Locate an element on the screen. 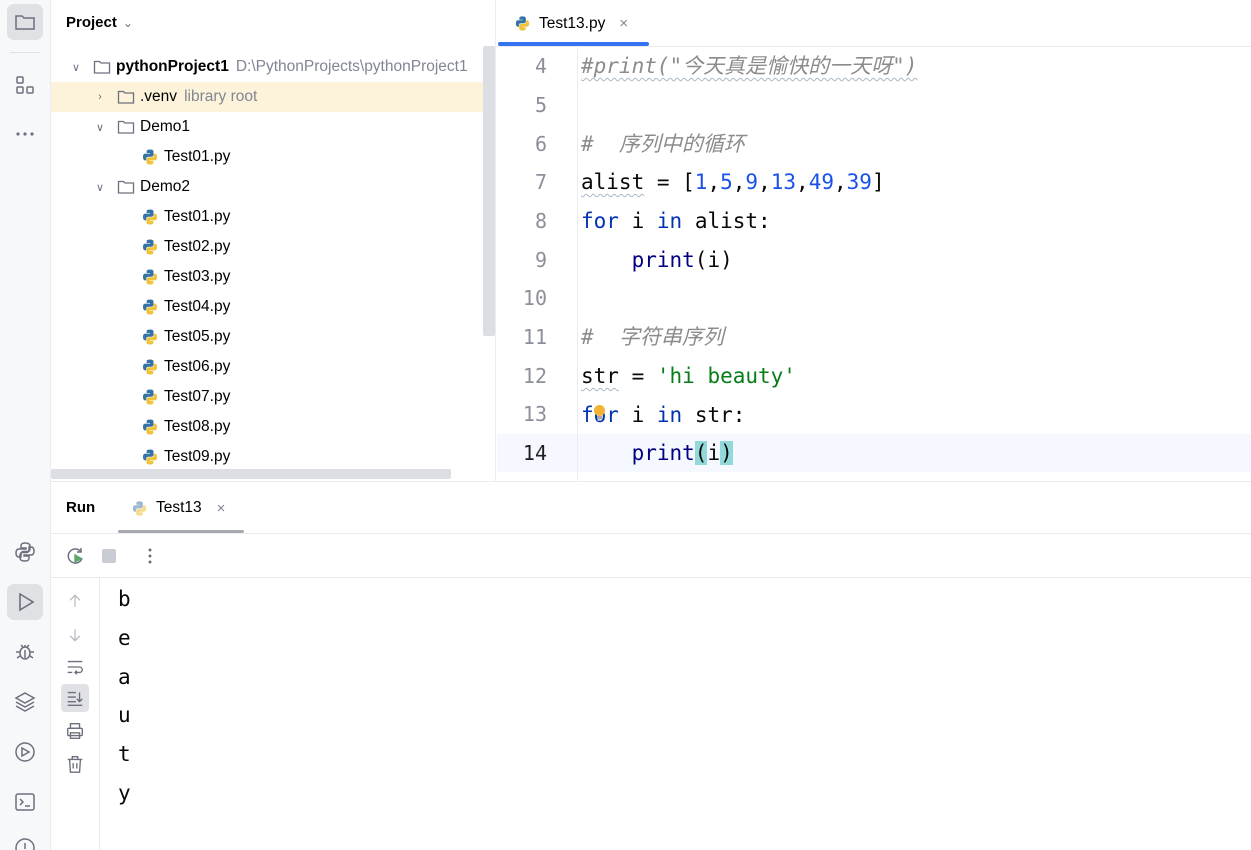 The height and width of the screenshot is (850, 1251). problems-icon is located at coordinates (25, 840).